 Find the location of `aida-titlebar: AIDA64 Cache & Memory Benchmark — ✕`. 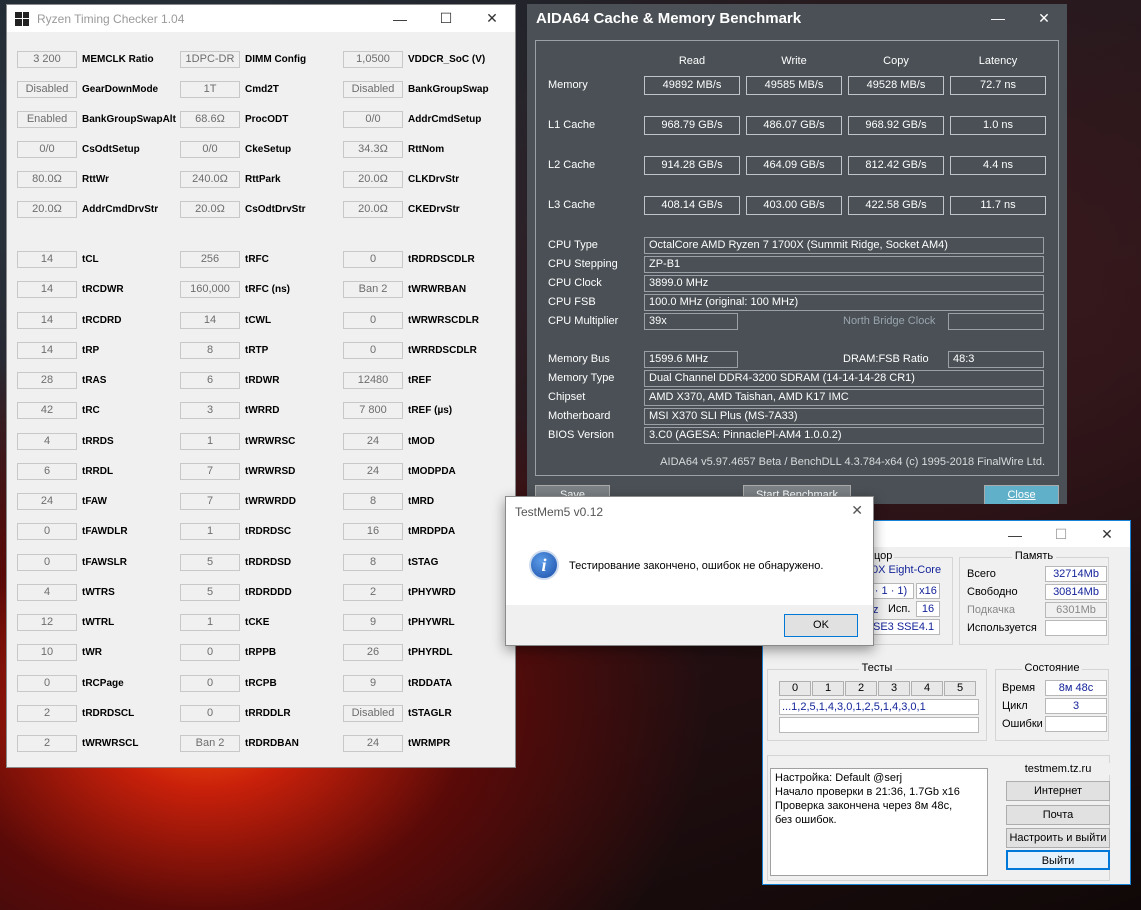

aida-titlebar: AIDA64 Cache & Memory Benchmark — ✕ is located at coordinates (797, 18).